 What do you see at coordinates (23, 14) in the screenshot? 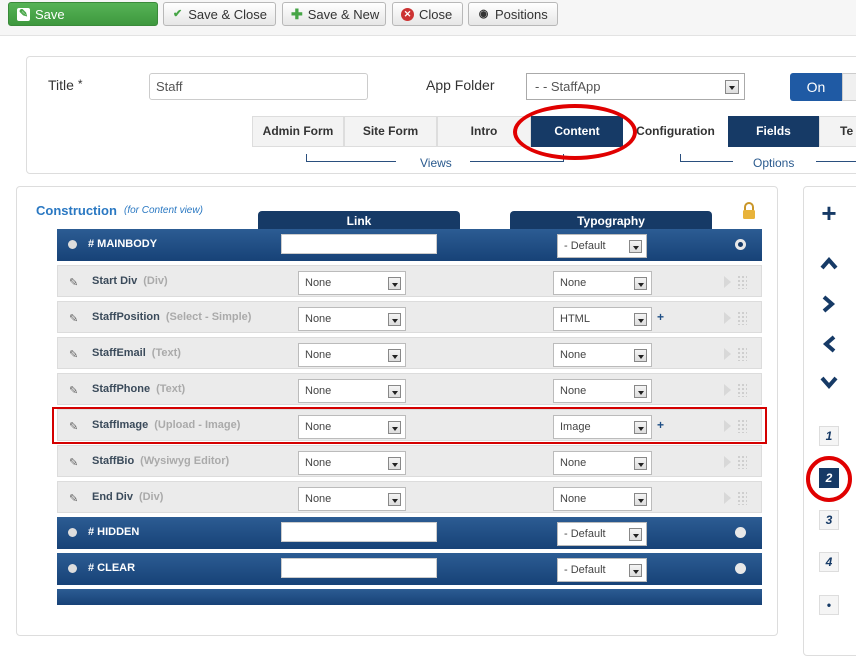
I see `edit-icon: ✎` at bounding box center [23, 14].